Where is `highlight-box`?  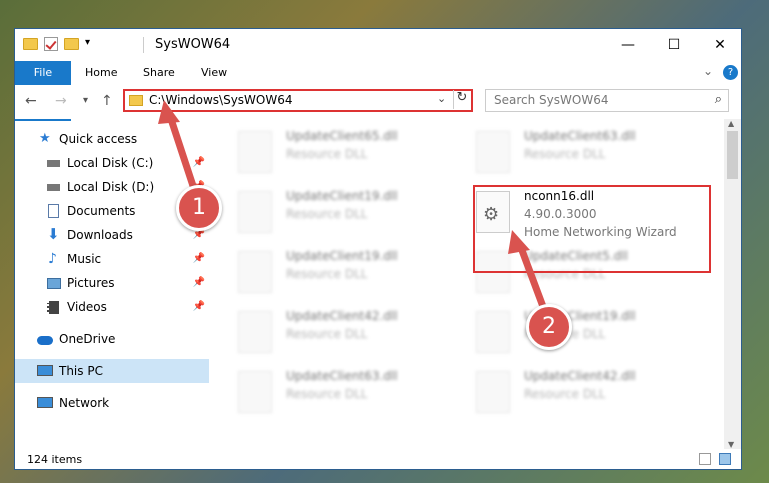 highlight-box is located at coordinates (592, 229).